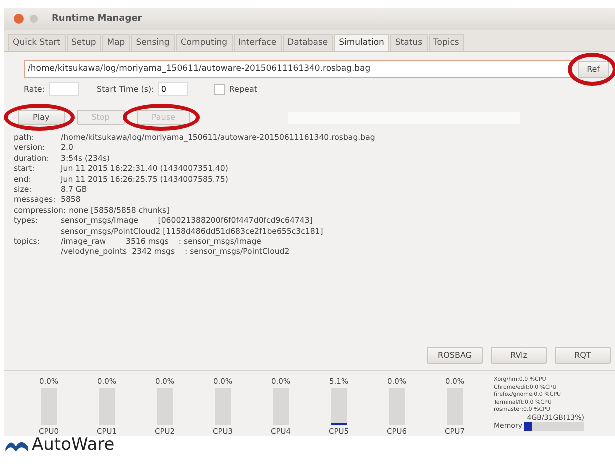 This screenshot has height=471, width=615. I want to click on ref-button: Ref, so click(593, 69).